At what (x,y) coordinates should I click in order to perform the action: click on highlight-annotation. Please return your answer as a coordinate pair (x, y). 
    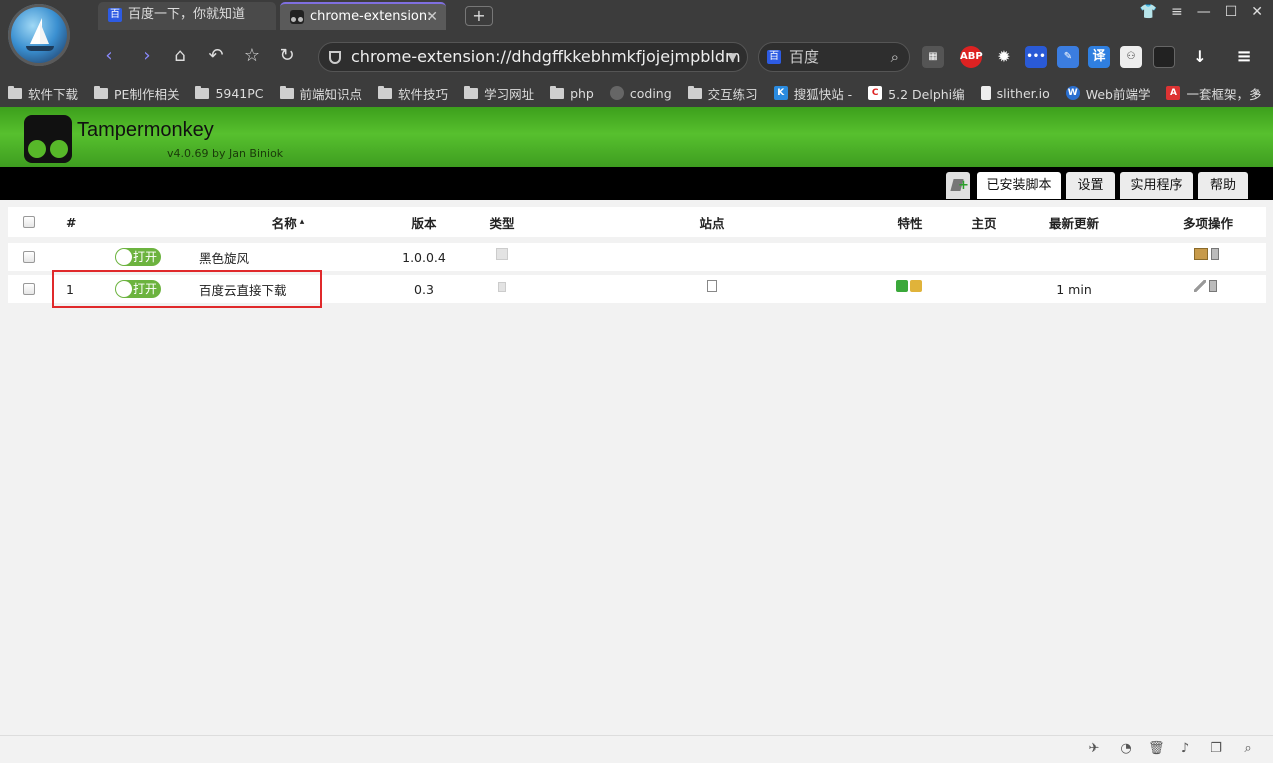
    Looking at the image, I should click on (187, 289).